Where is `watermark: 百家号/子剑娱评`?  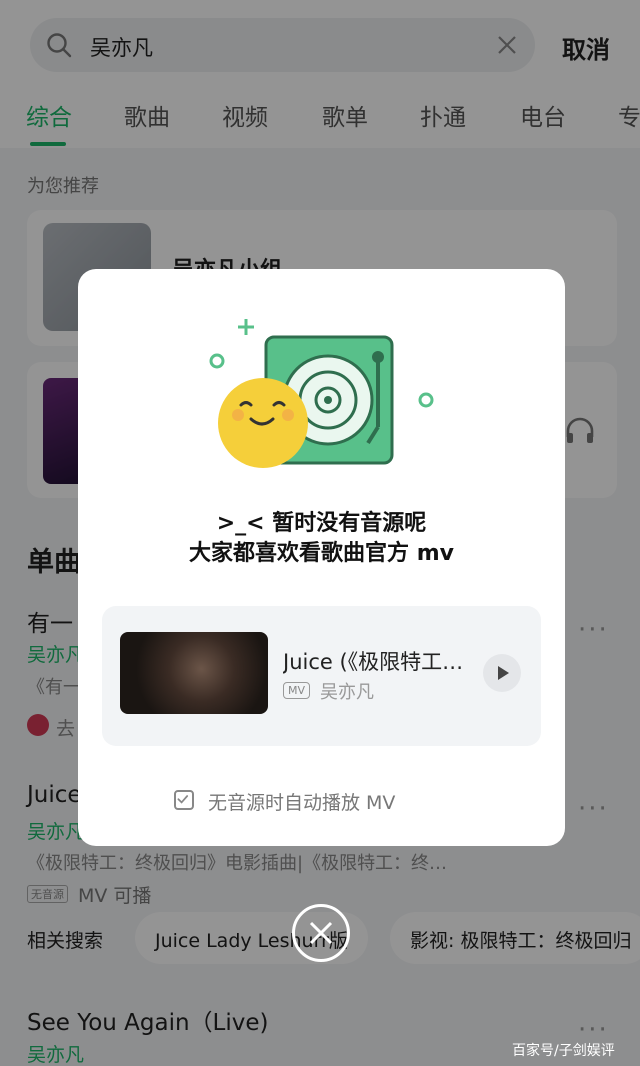 watermark: 百家号/子剑娱评 is located at coordinates (563, 1051).